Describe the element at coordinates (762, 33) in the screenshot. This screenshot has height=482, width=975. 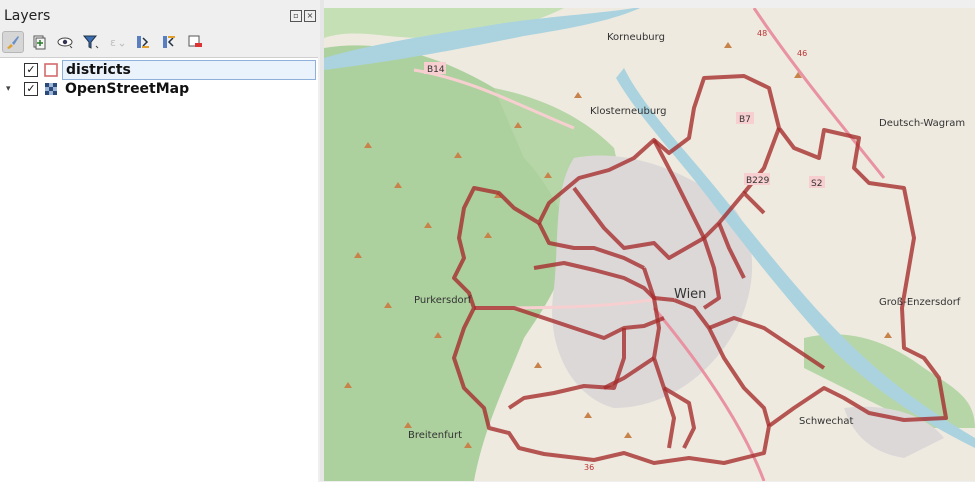
I see `map-label-road-48: 48` at that location.